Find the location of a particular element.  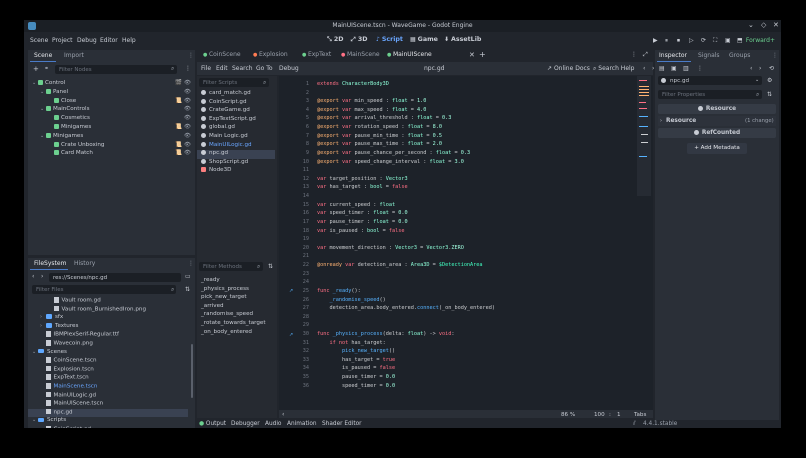

workspace-assetlib: ⬇ AssetLib is located at coordinates (462, 39).